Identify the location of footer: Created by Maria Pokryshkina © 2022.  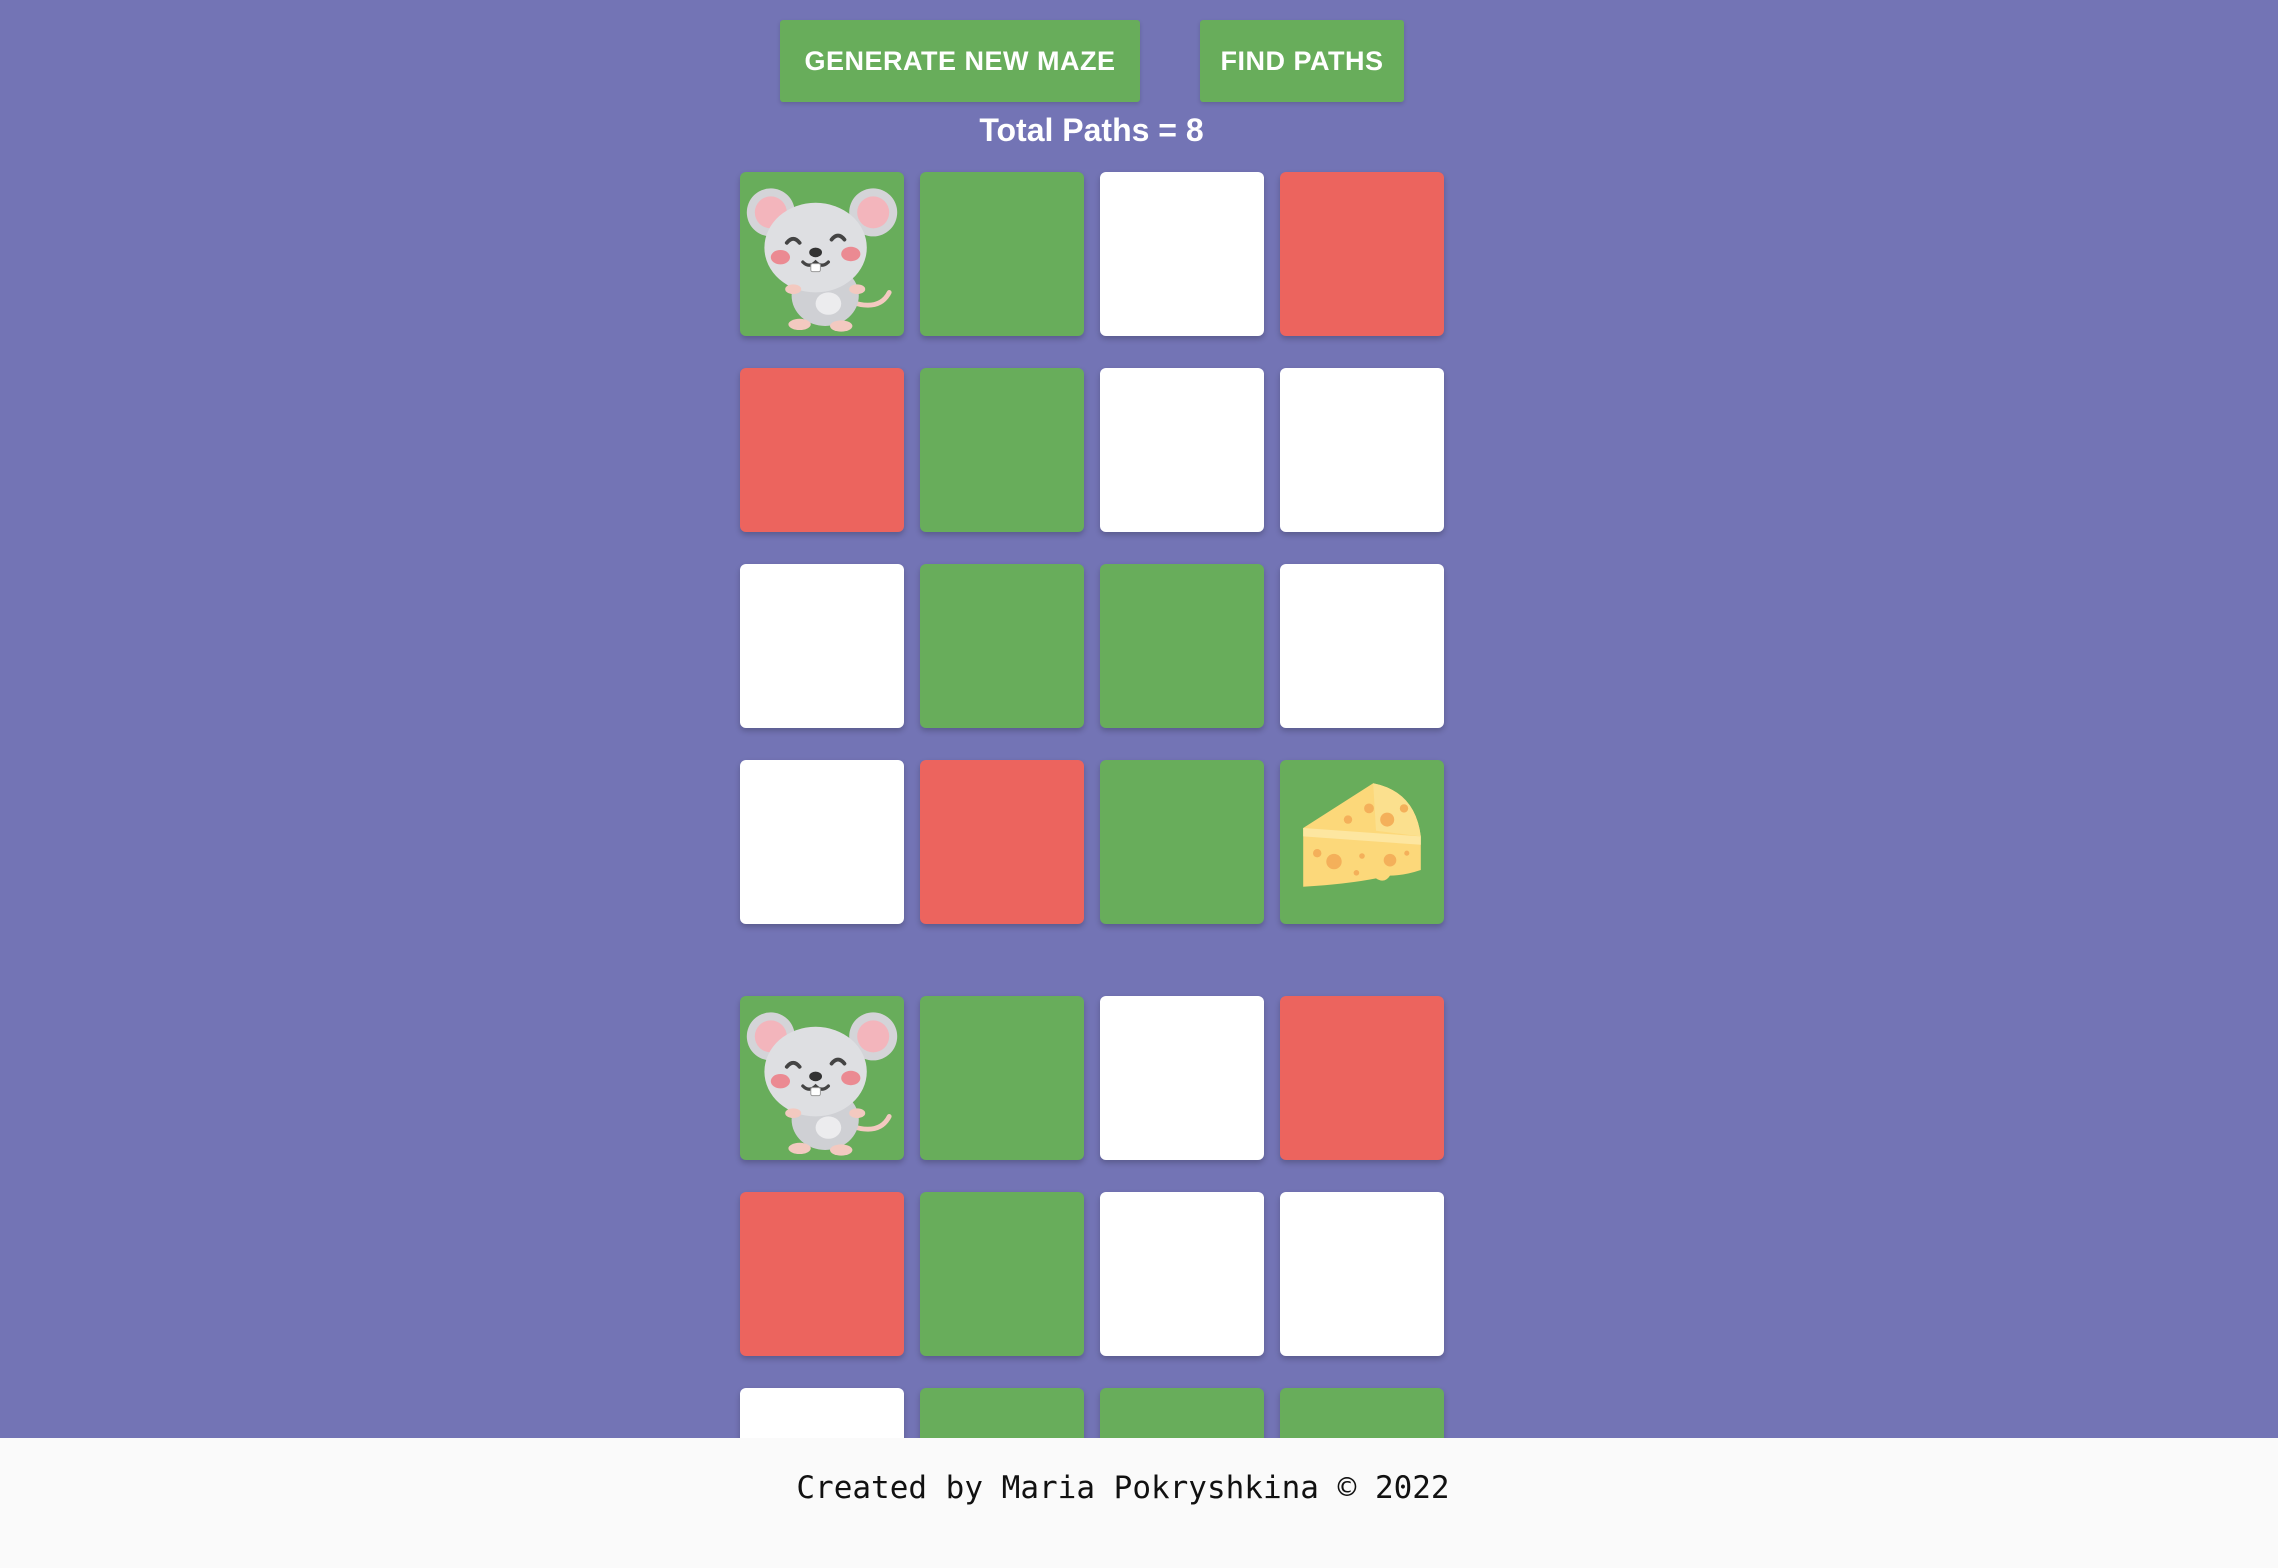
(1139, 1503).